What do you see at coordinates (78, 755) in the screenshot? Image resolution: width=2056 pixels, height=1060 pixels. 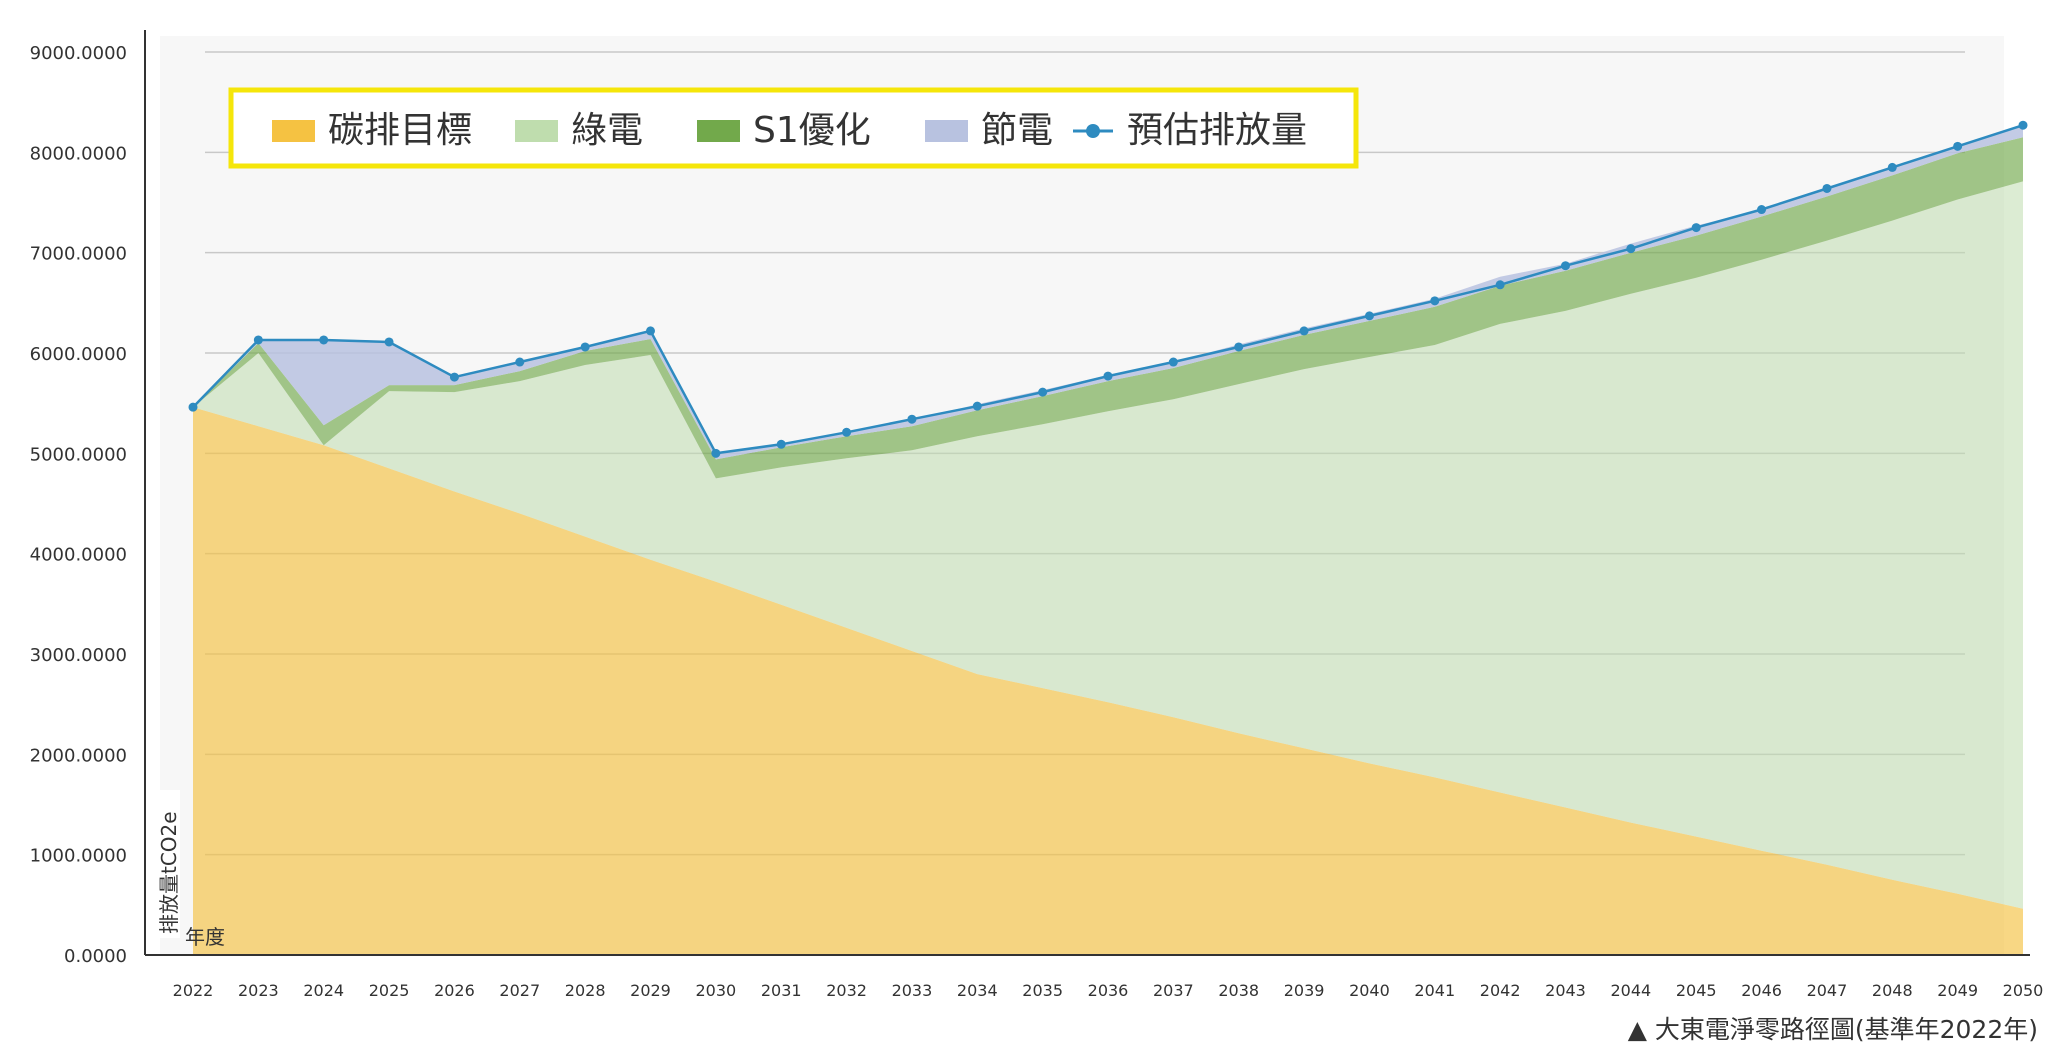 I see `y-tick-label: 2000.0000` at bounding box center [78, 755].